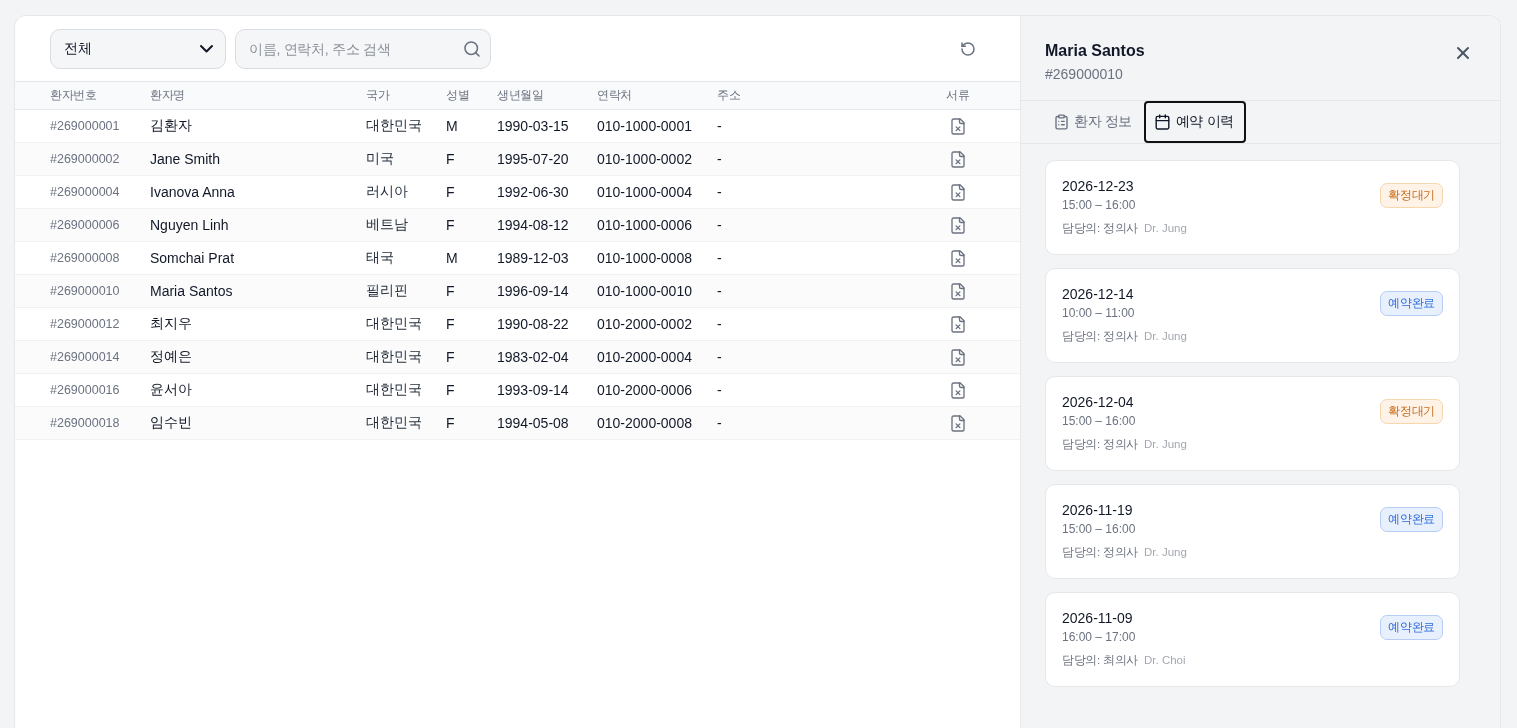 Image resolution: width=1517 pixels, height=728 pixels. What do you see at coordinates (1098, 313) in the screenshot?
I see `appointment-time: 10:00 – 11:00` at bounding box center [1098, 313].